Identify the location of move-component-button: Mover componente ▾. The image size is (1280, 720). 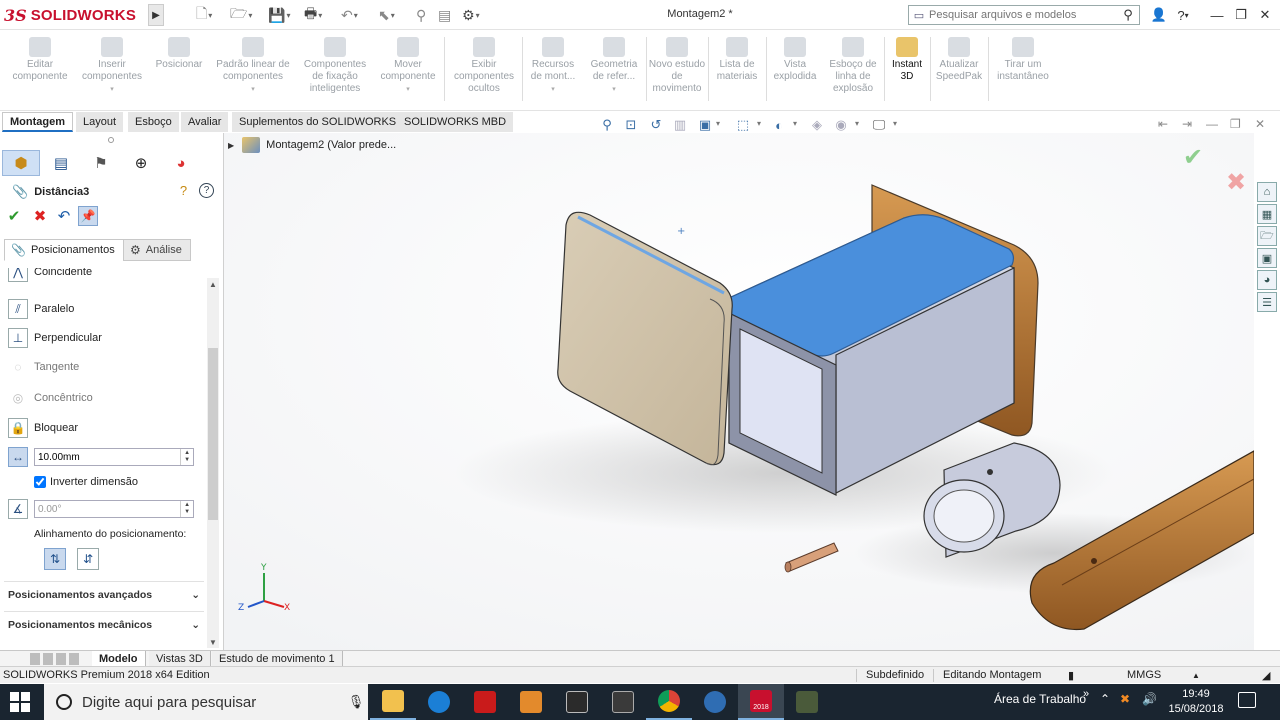
(408, 66).